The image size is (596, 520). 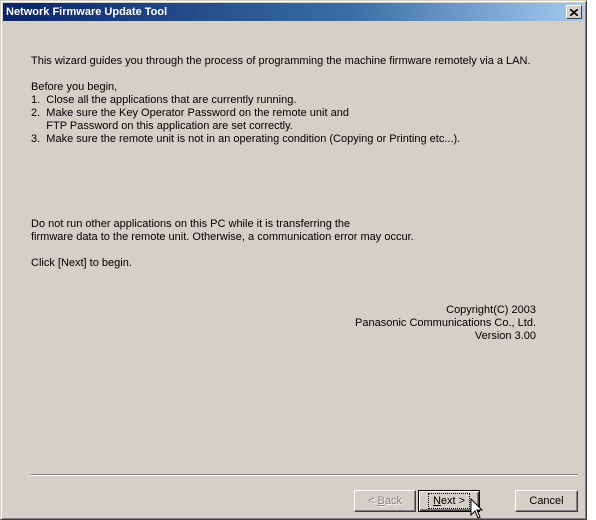 I want to click on before-you-begin-text: Before you begin,, so click(x=74, y=87).